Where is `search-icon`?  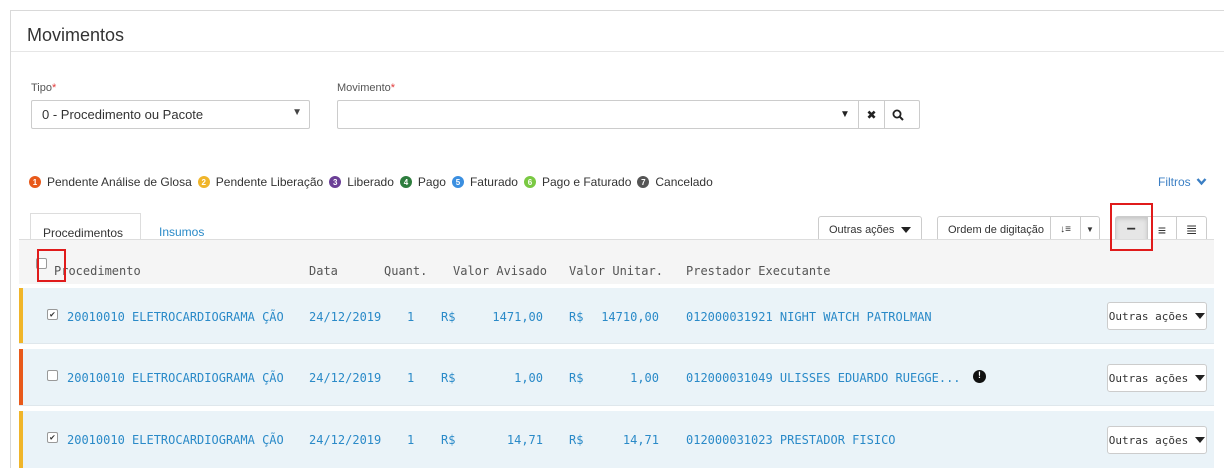 search-icon is located at coordinates (898, 115).